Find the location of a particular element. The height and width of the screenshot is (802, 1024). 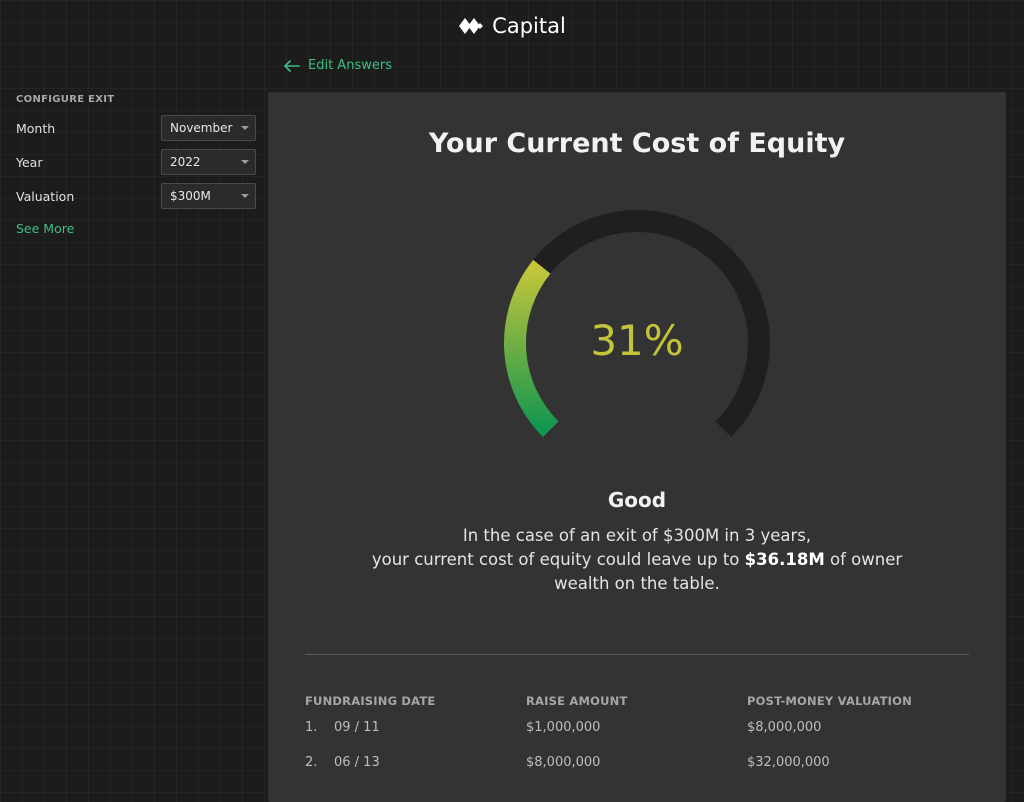

month-row: Month November is located at coordinates (136, 128).